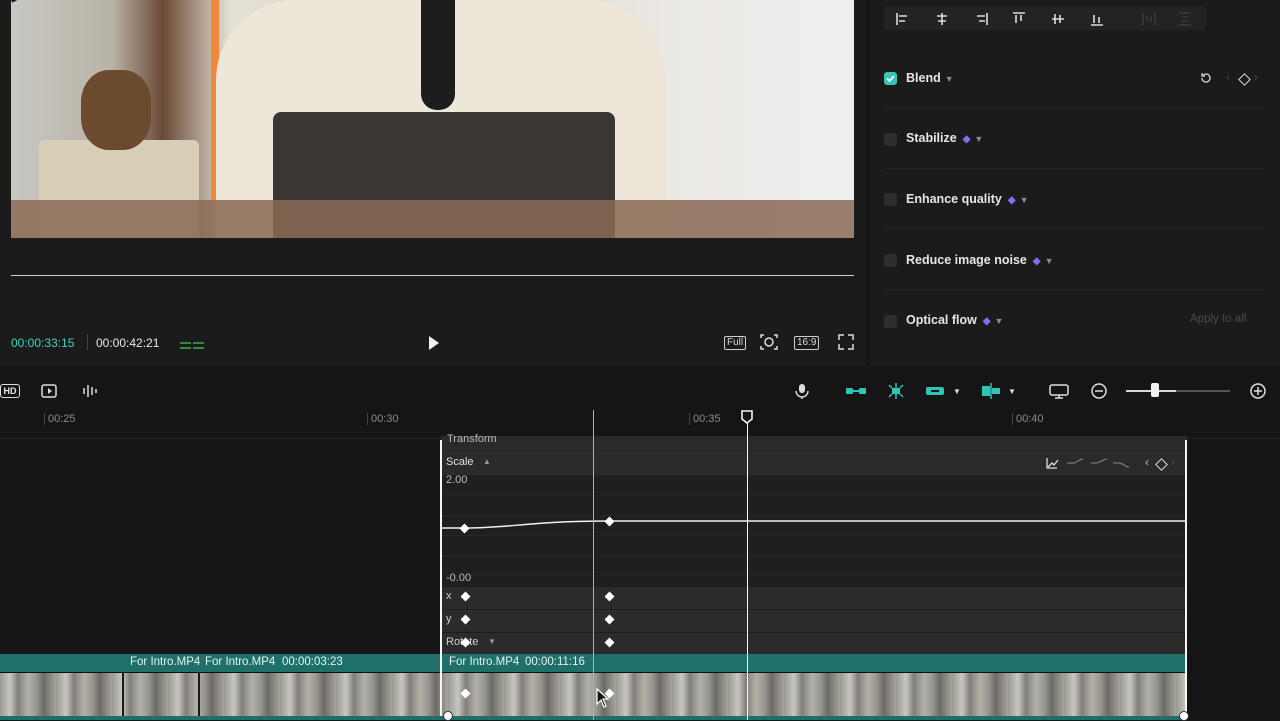  Describe the element at coordinates (769, 342) in the screenshot. I see `crop-focus-icon` at that location.